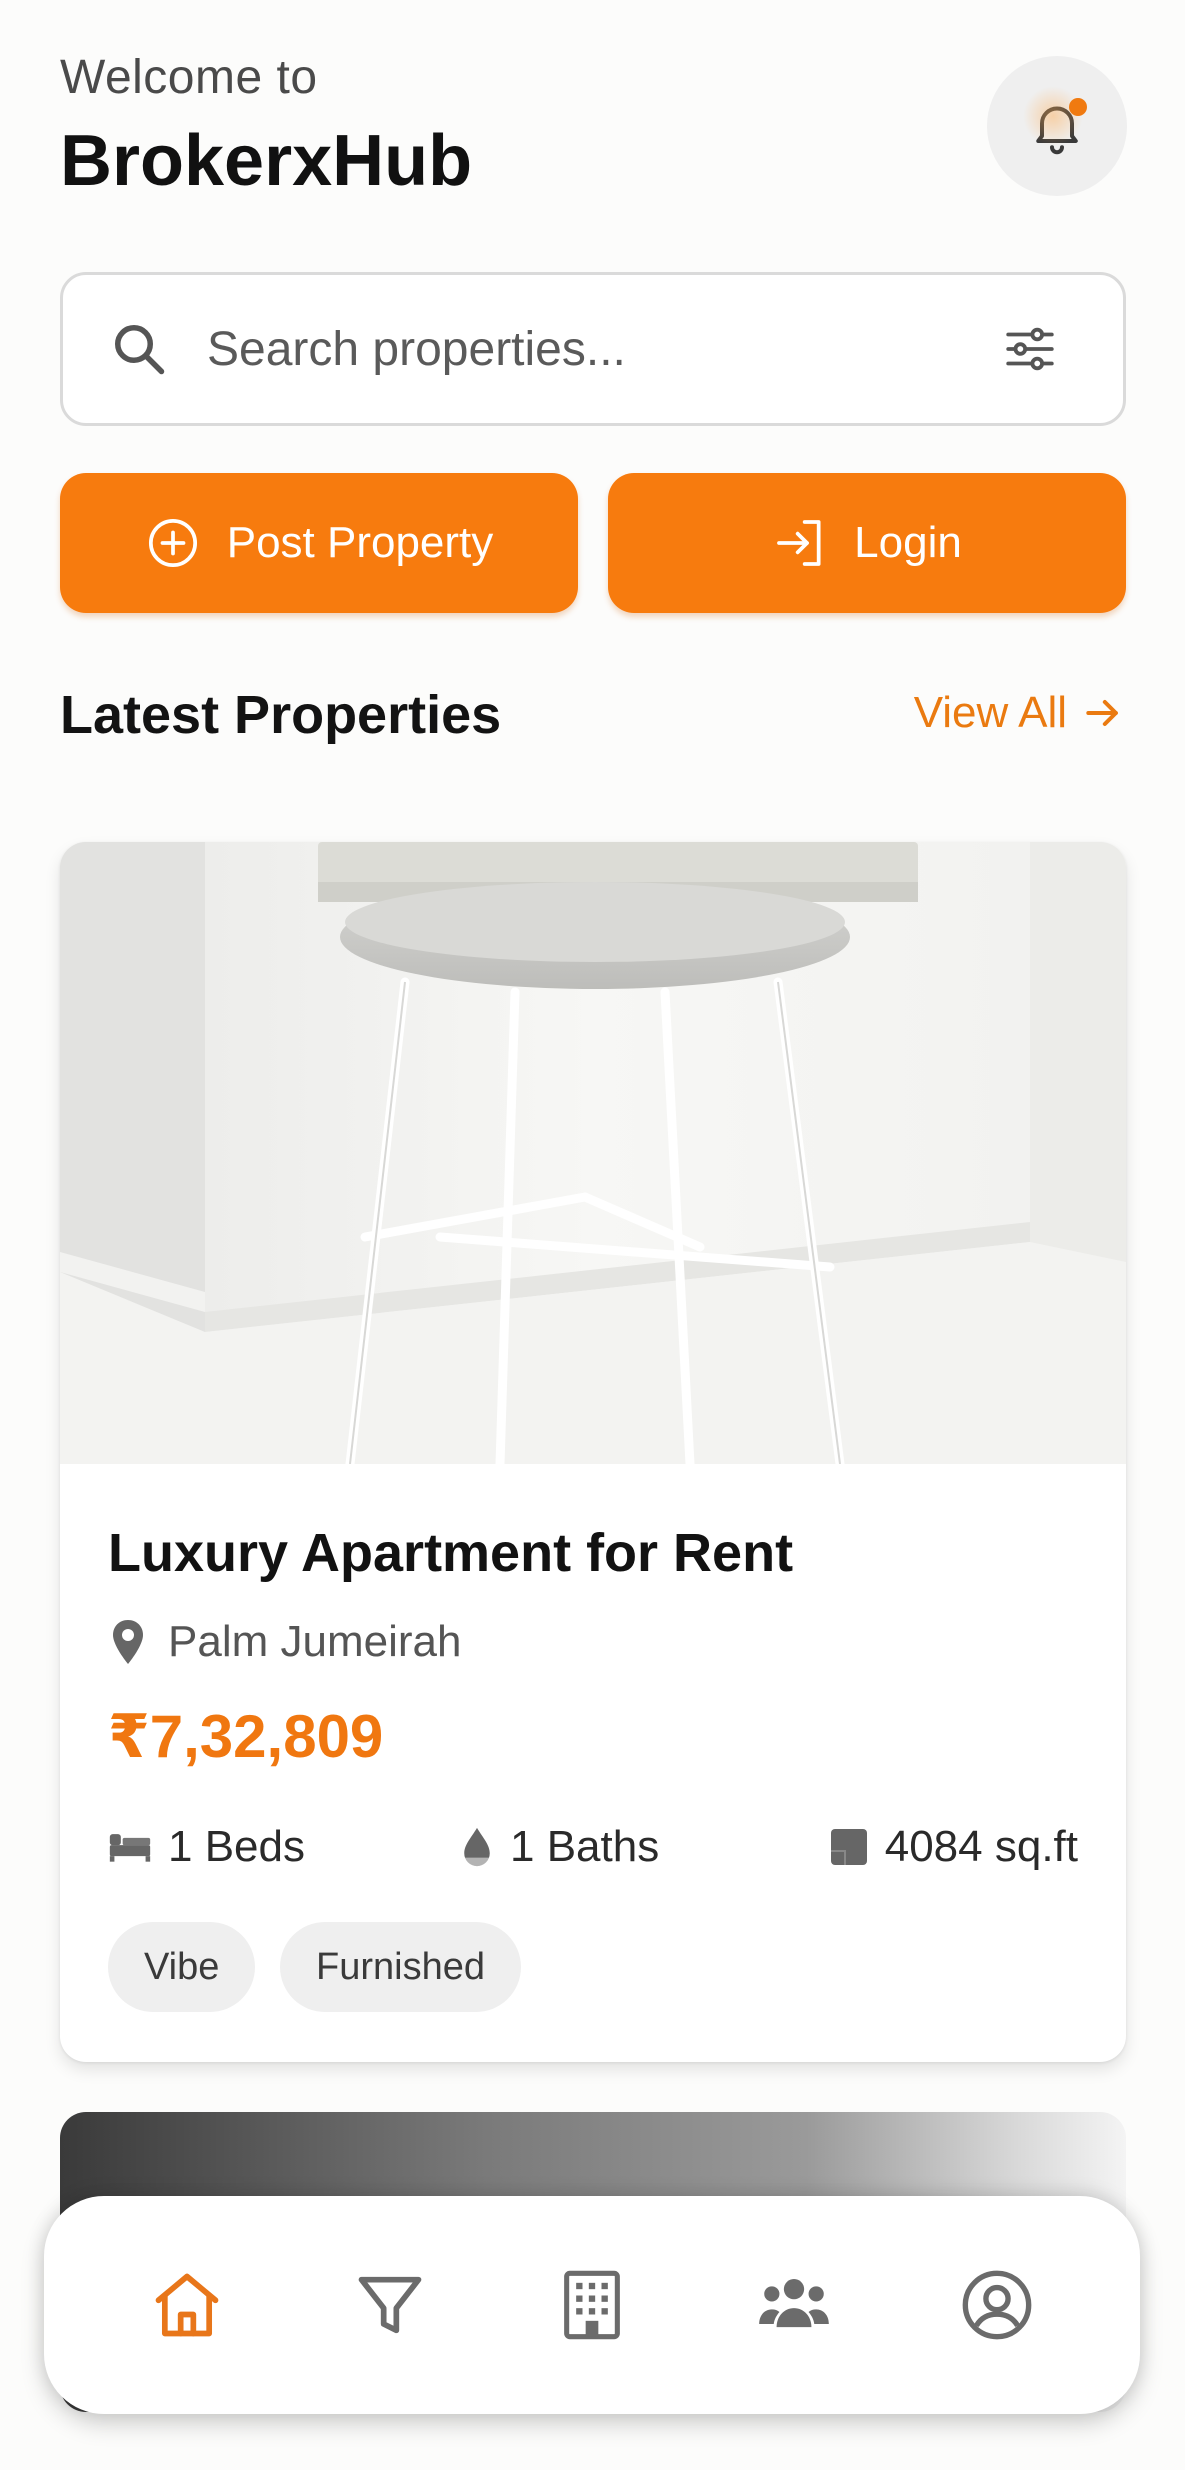  Describe the element at coordinates (1078, 107) in the screenshot. I see `unread-indicator` at that location.